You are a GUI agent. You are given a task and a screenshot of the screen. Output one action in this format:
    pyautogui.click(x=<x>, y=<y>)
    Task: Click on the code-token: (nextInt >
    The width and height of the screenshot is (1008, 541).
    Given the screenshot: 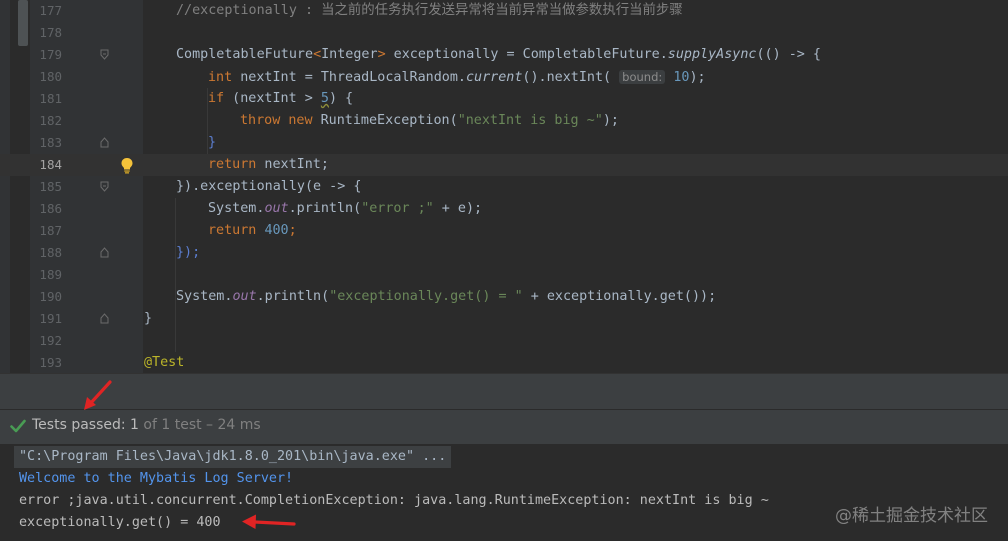 What is the action you would take?
    pyautogui.click(x=272, y=98)
    